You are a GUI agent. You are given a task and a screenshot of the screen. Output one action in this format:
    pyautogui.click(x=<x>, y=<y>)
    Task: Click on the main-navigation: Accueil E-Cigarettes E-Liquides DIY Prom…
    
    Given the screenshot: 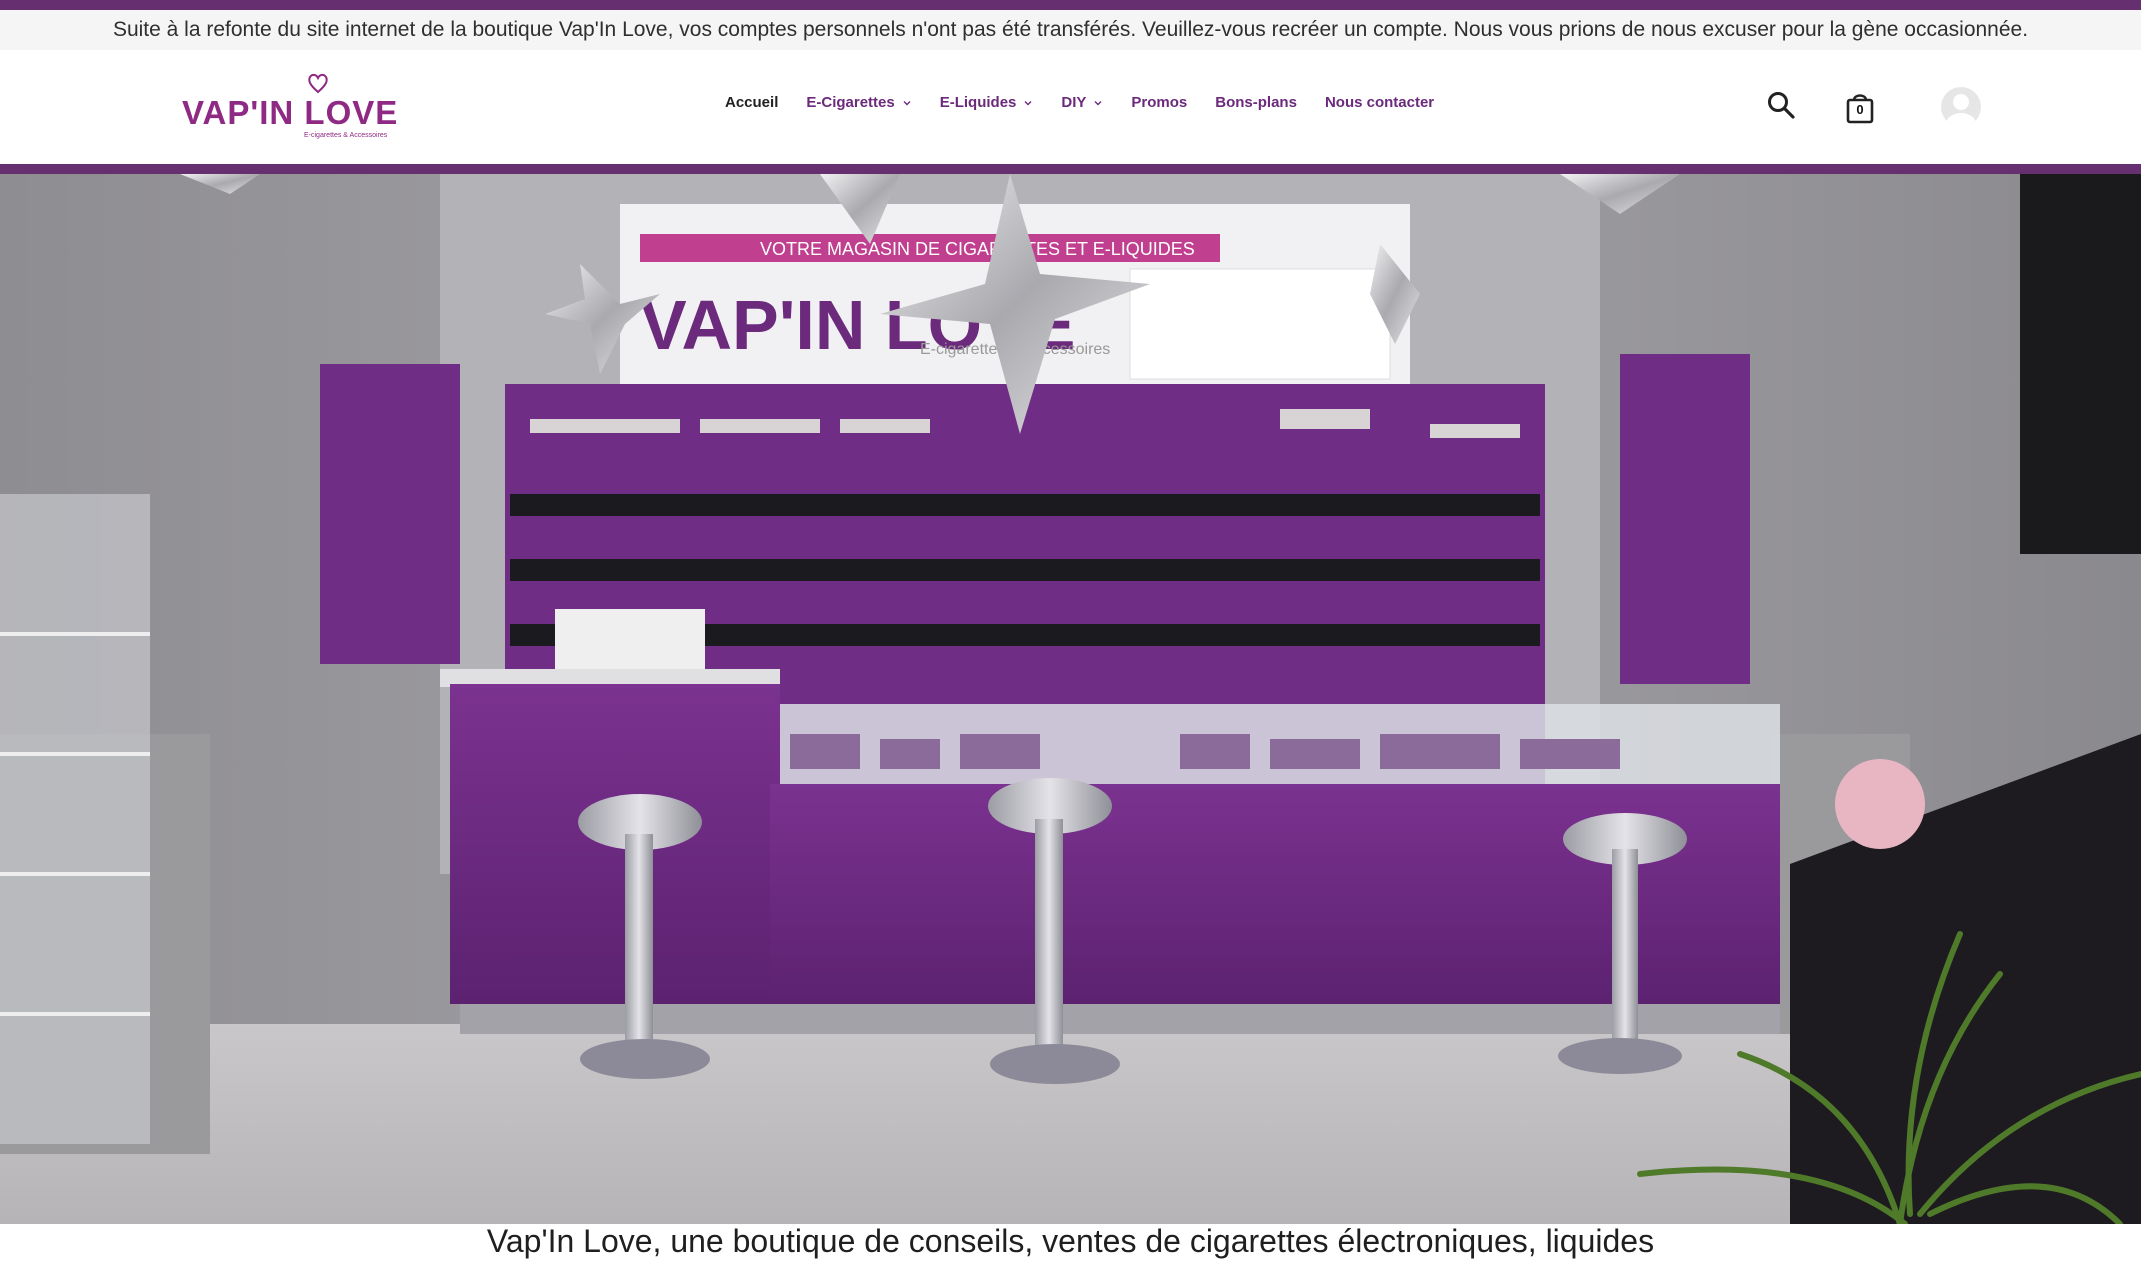 What is the action you would take?
    pyautogui.click(x=1093, y=102)
    